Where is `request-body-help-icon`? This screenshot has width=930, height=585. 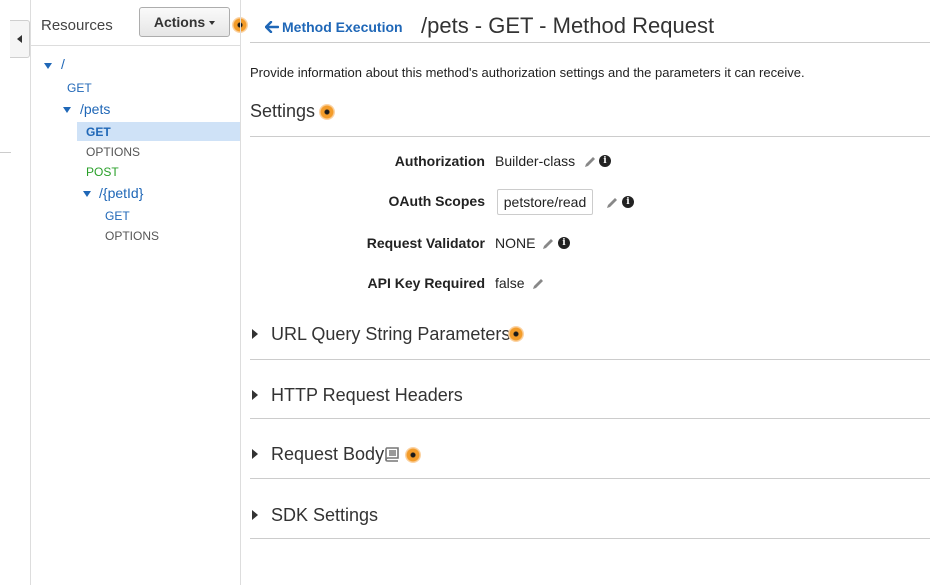
request-body-help-icon is located at coordinates (413, 455).